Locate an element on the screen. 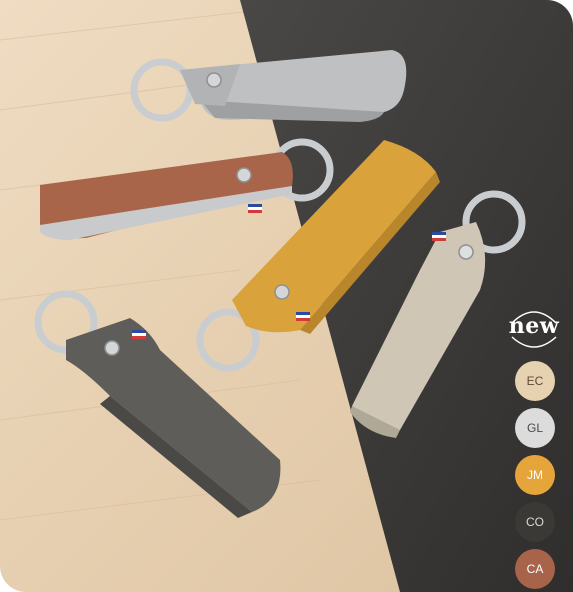 Image resolution: width=573 pixels, height=592 pixels. new-label: new is located at coordinates (534, 326).